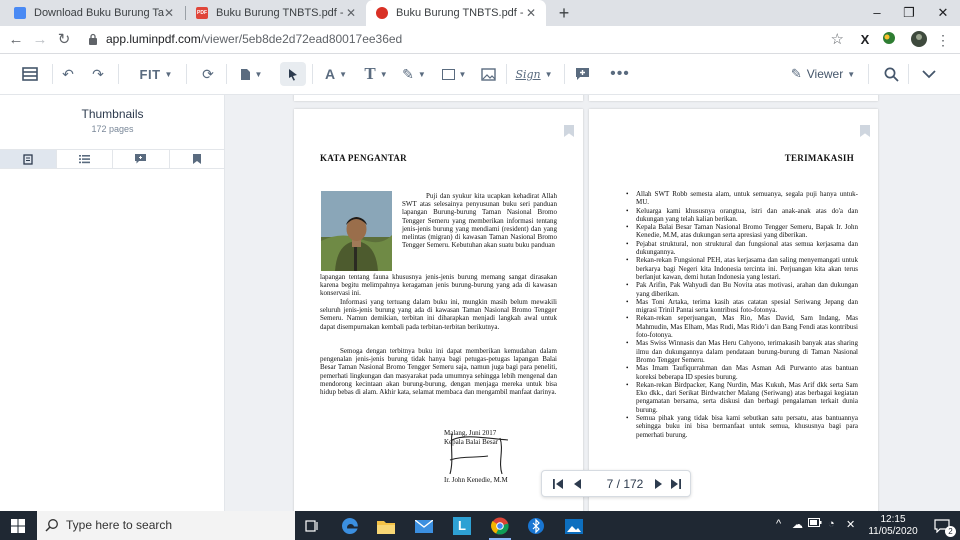 The image size is (960, 540). Describe the element at coordinates (479, 454) in the screenshot. I see `handwritten-signature` at that location.